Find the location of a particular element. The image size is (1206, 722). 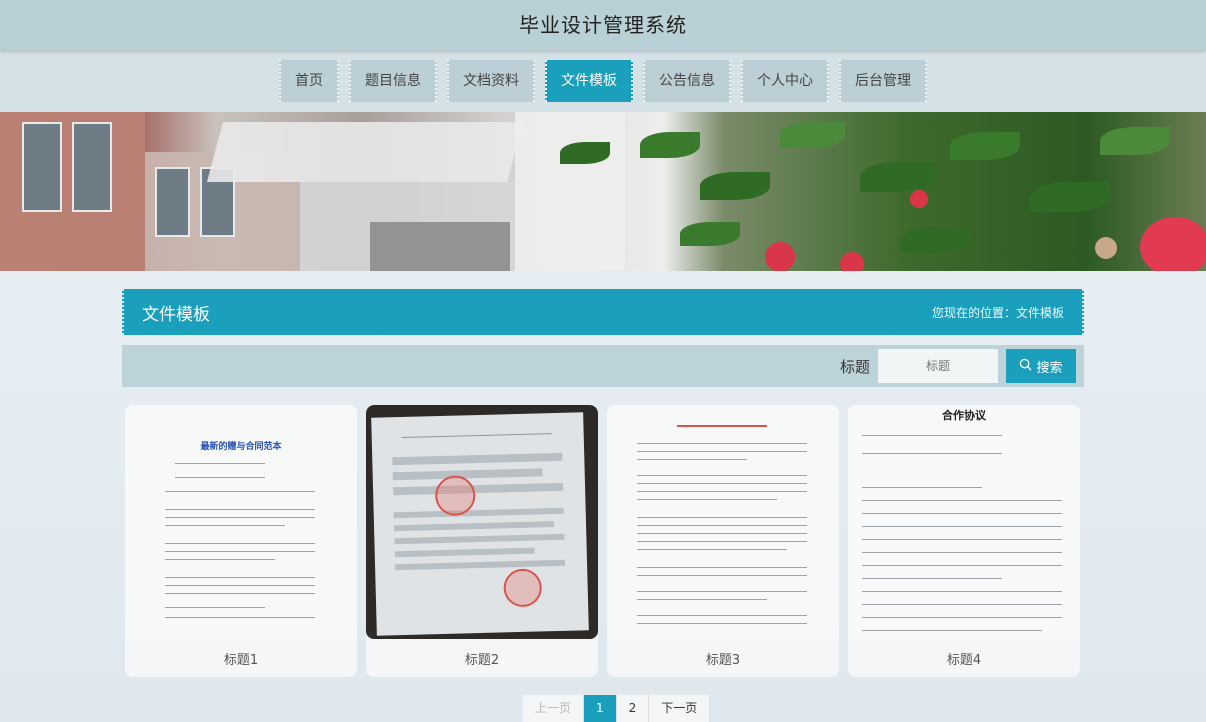

nav-templates: 文件模板 is located at coordinates (589, 81).